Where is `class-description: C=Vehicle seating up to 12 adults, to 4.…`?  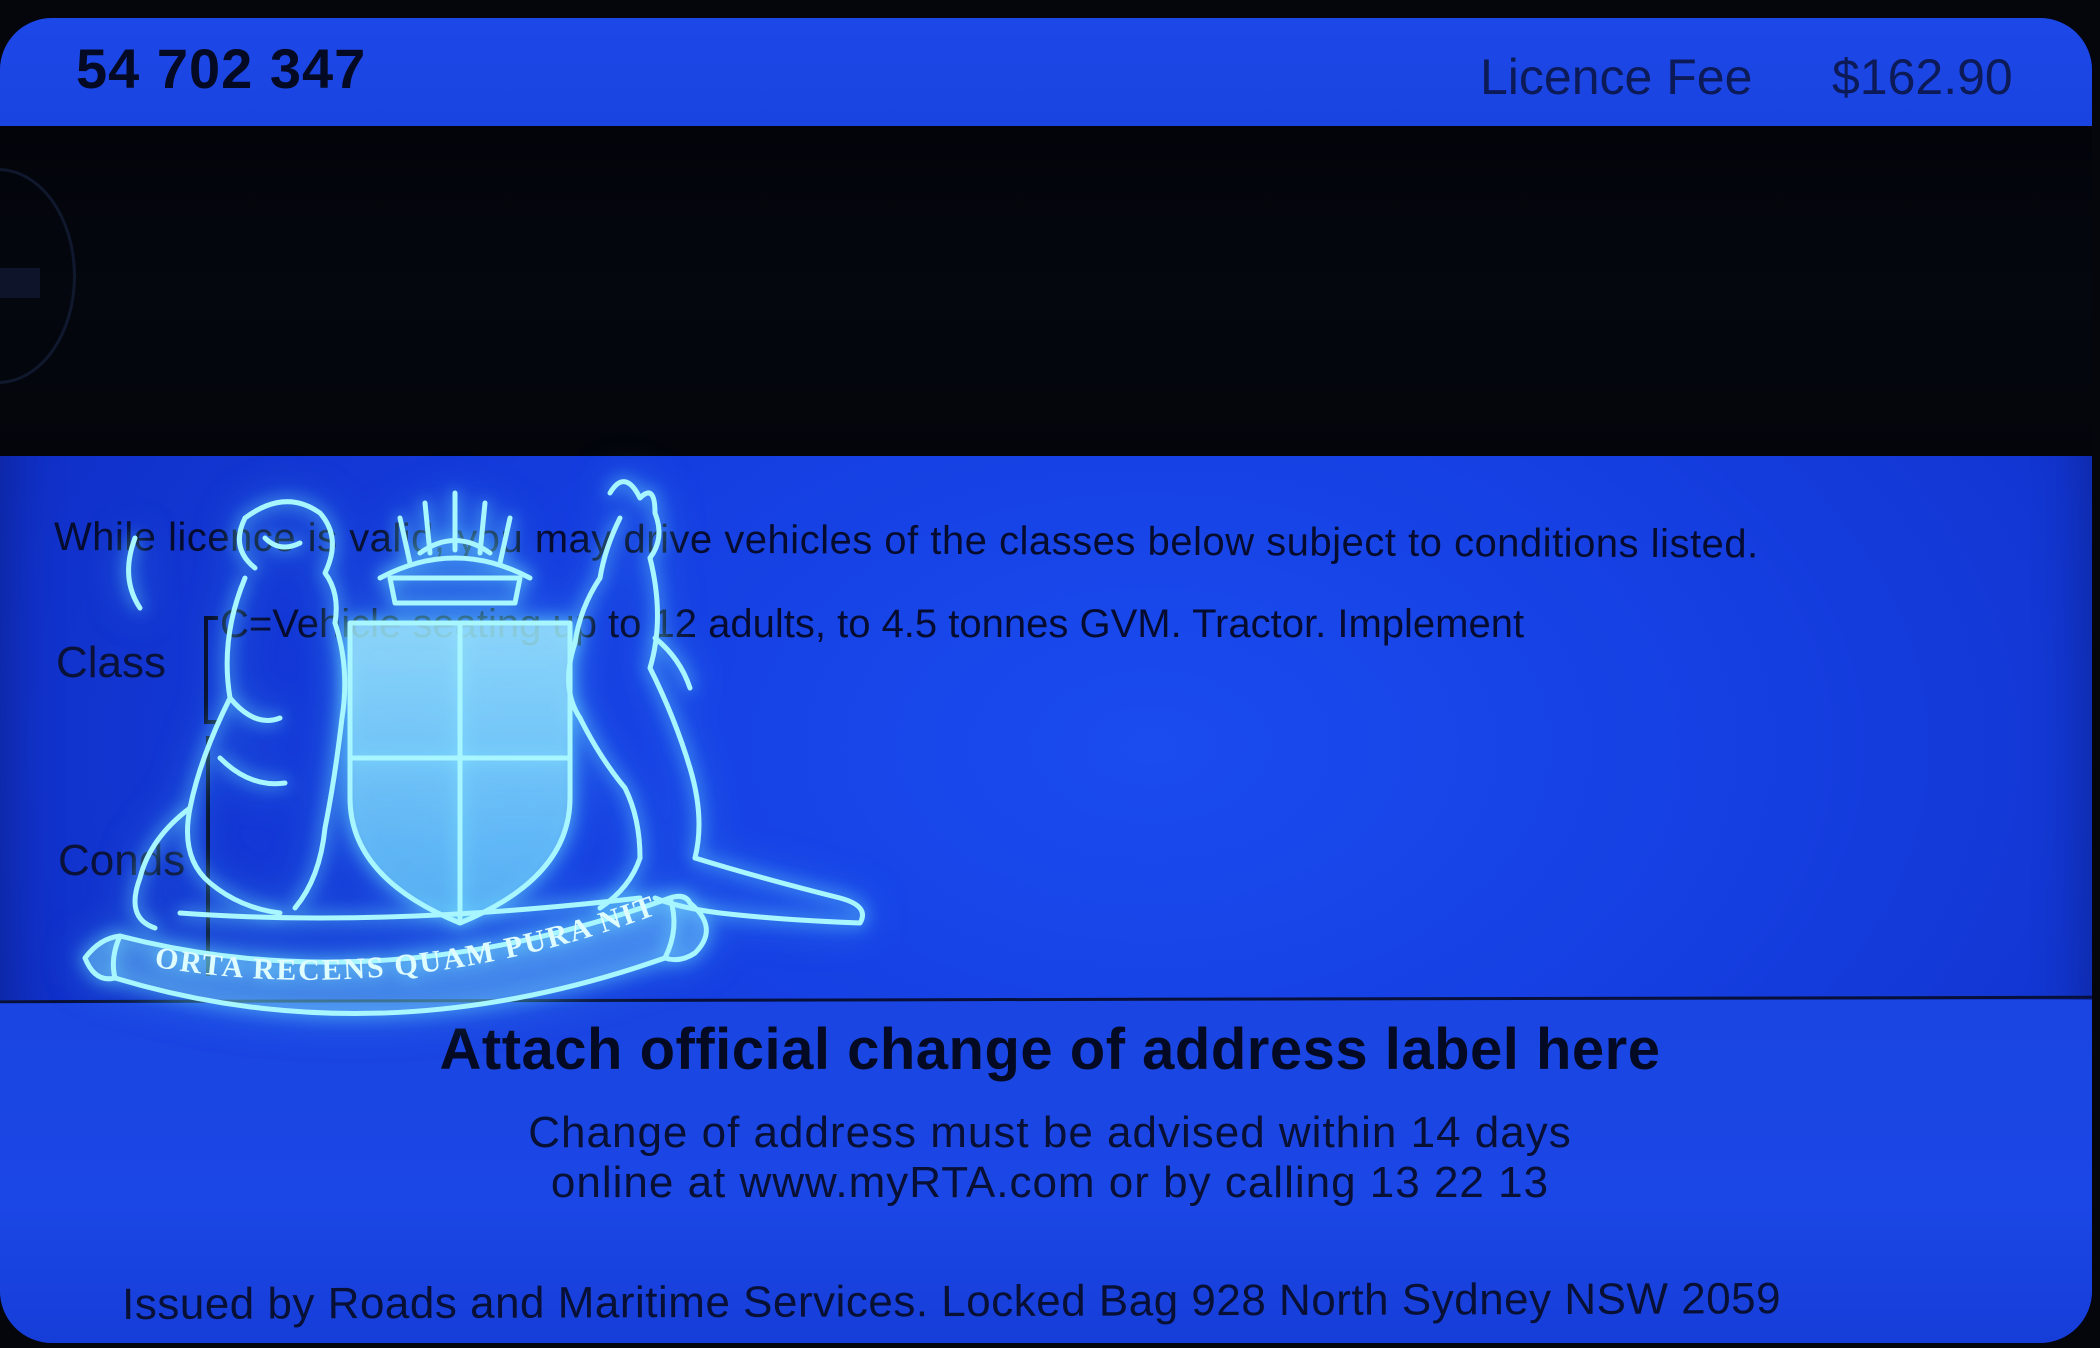 class-description: C=Vehicle seating up to 12 adults, to 4.… is located at coordinates (872, 624).